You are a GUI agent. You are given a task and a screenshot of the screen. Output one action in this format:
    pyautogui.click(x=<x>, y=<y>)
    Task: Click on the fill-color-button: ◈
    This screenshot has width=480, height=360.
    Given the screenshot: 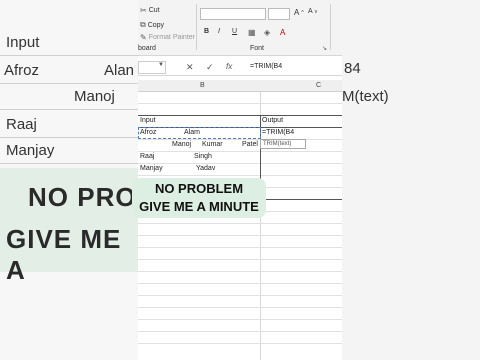 What is the action you would take?
    pyautogui.click(x=267, y=32)
    